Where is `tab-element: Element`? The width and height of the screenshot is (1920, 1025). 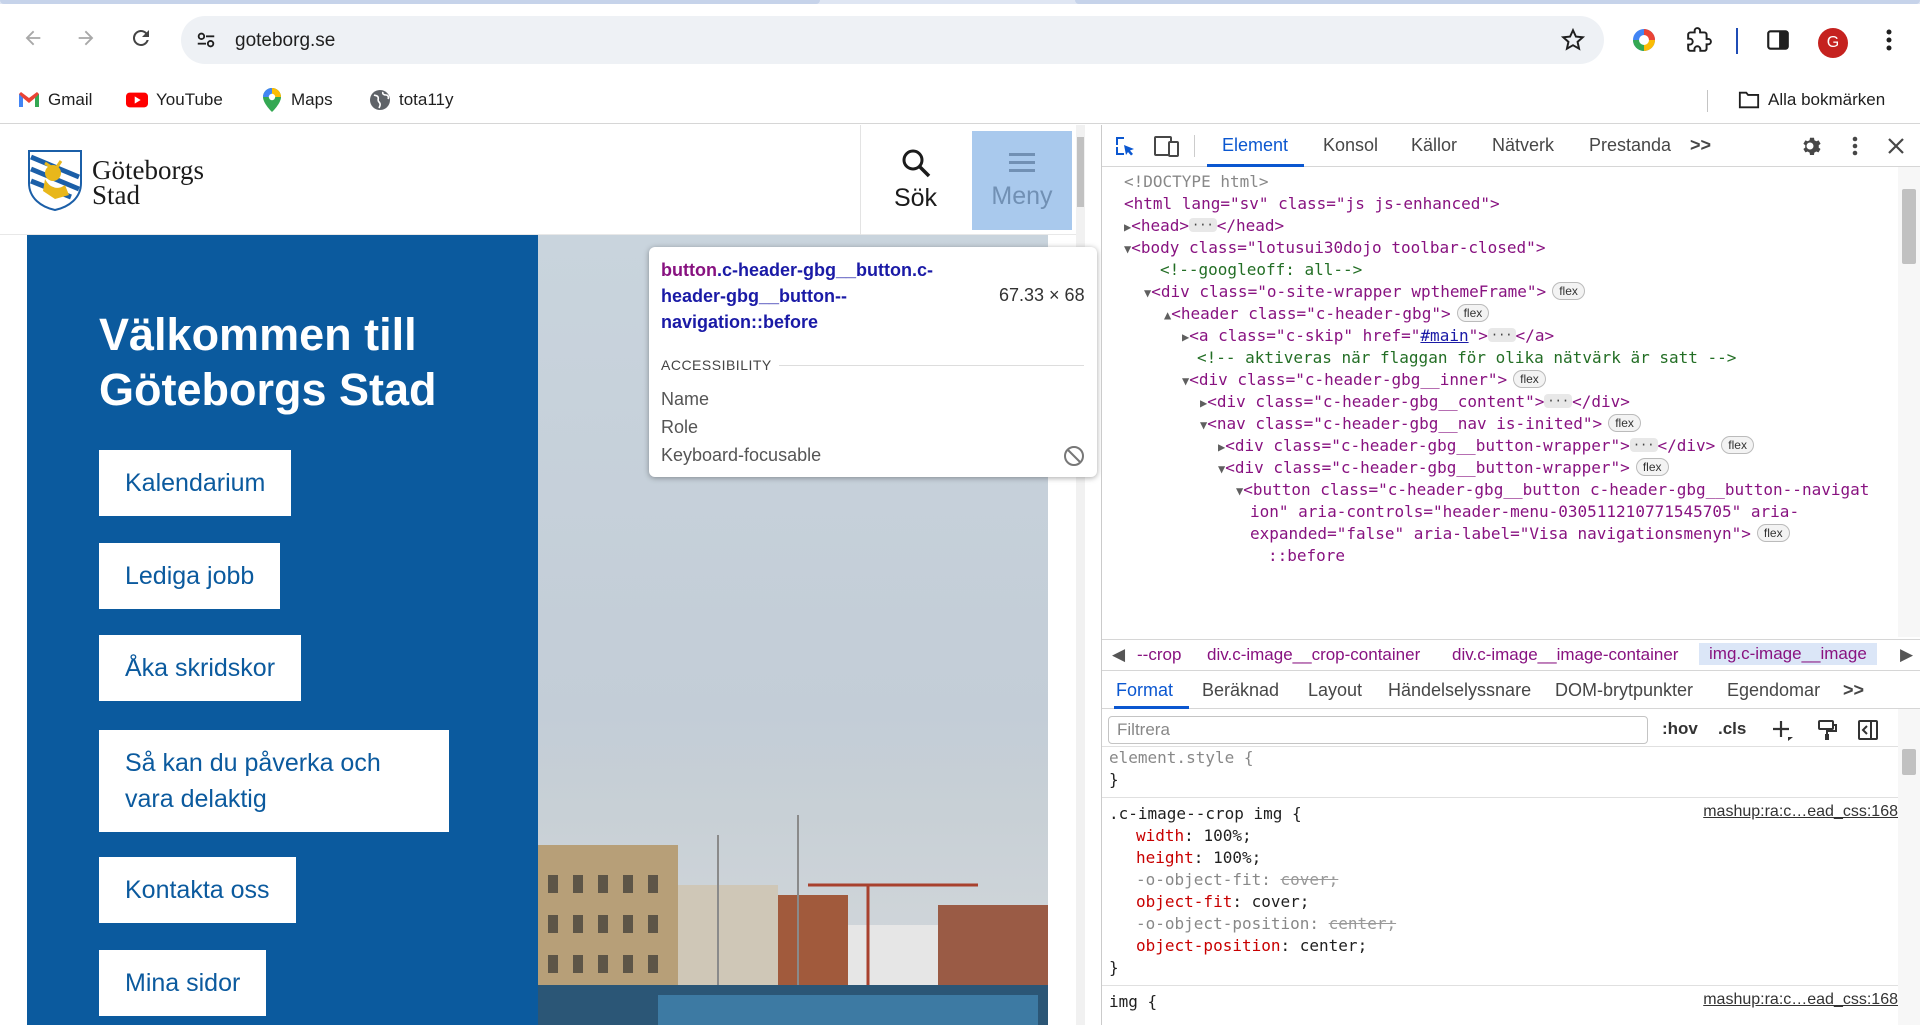 tab-element: Element is located at coordinates (1255, 145).